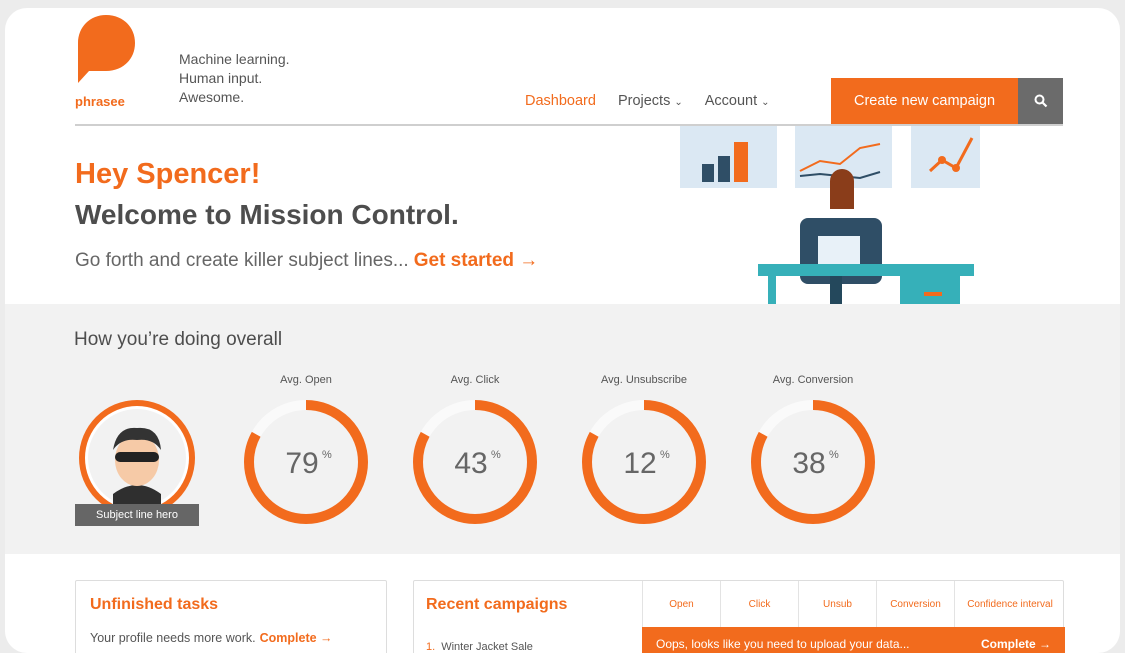  What do you see at coordinates (296, 638) in the screenshot?
I see `complete-profile-link: Complete →` at bounding box center [296, 638].